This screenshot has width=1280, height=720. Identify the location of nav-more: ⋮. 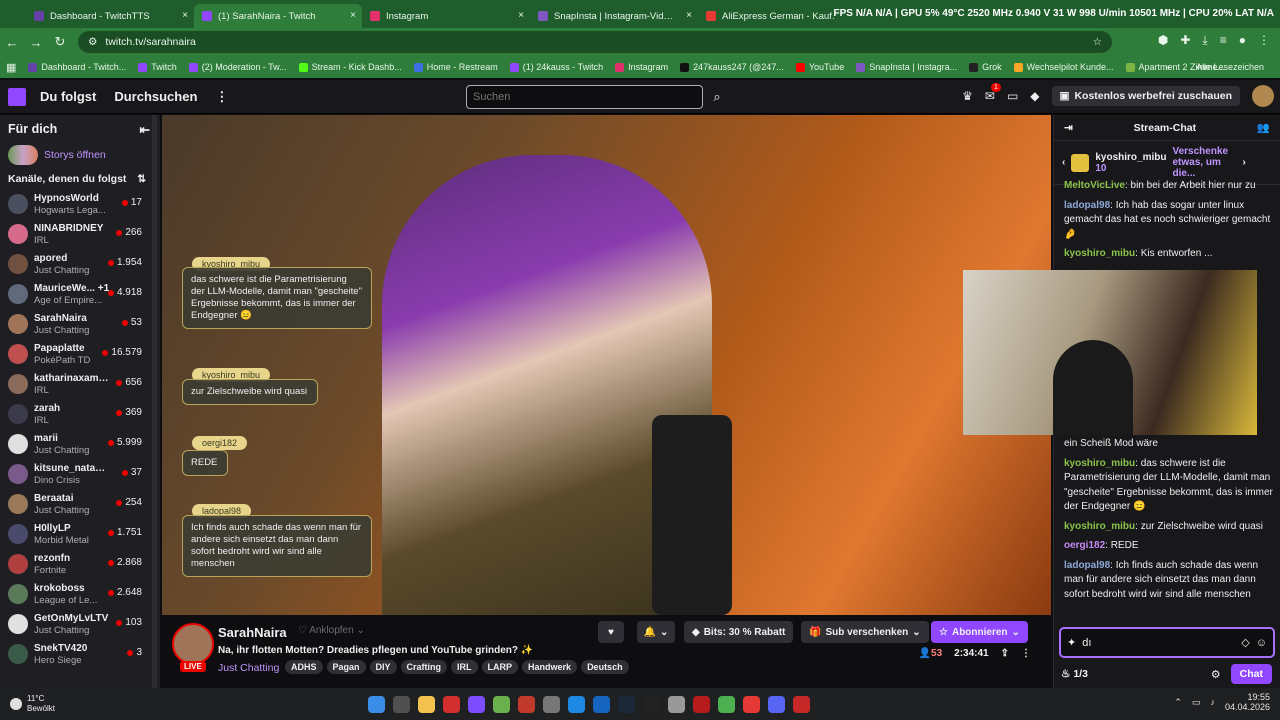
(221, 97).